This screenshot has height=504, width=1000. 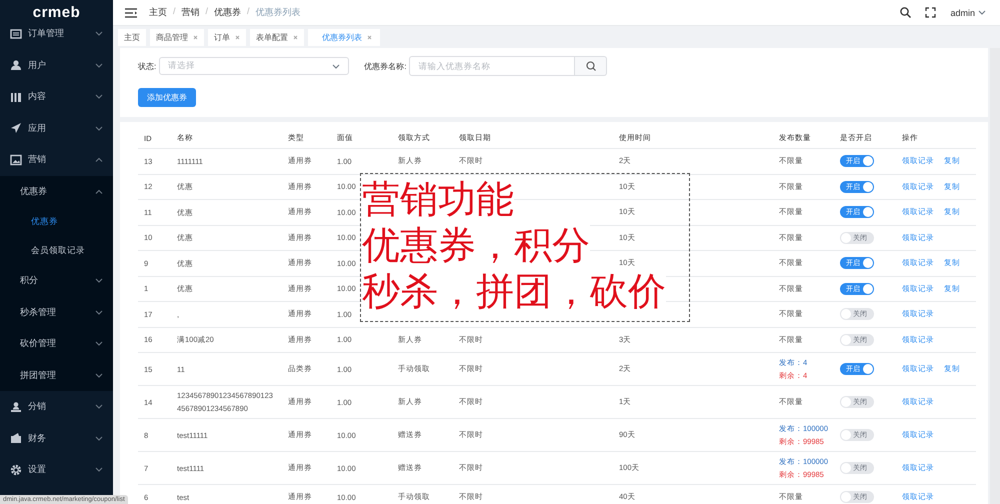 I want to click on gear-icon, so click(x=16, y=470).